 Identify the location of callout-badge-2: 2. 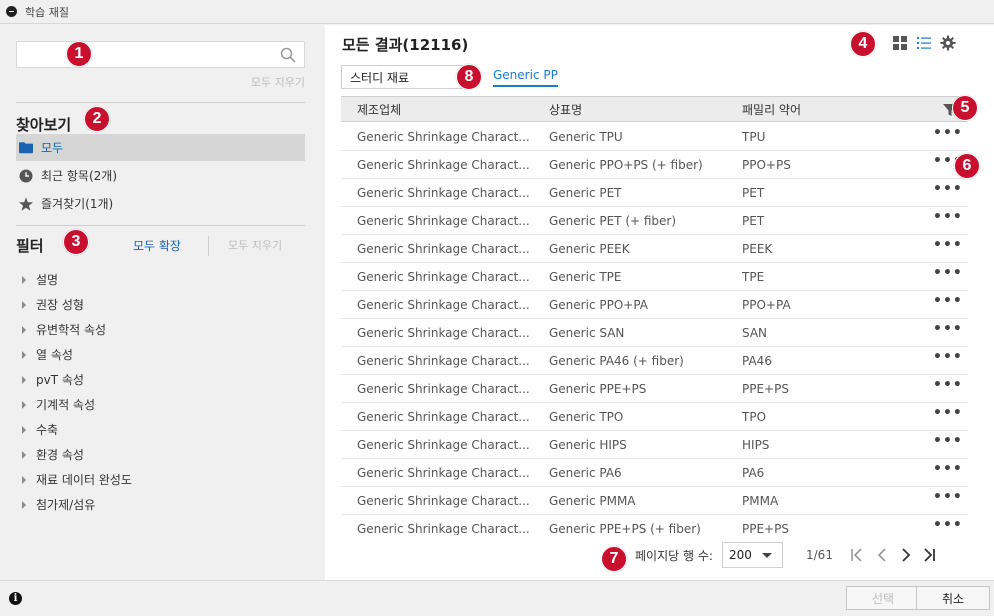
(97, 119).